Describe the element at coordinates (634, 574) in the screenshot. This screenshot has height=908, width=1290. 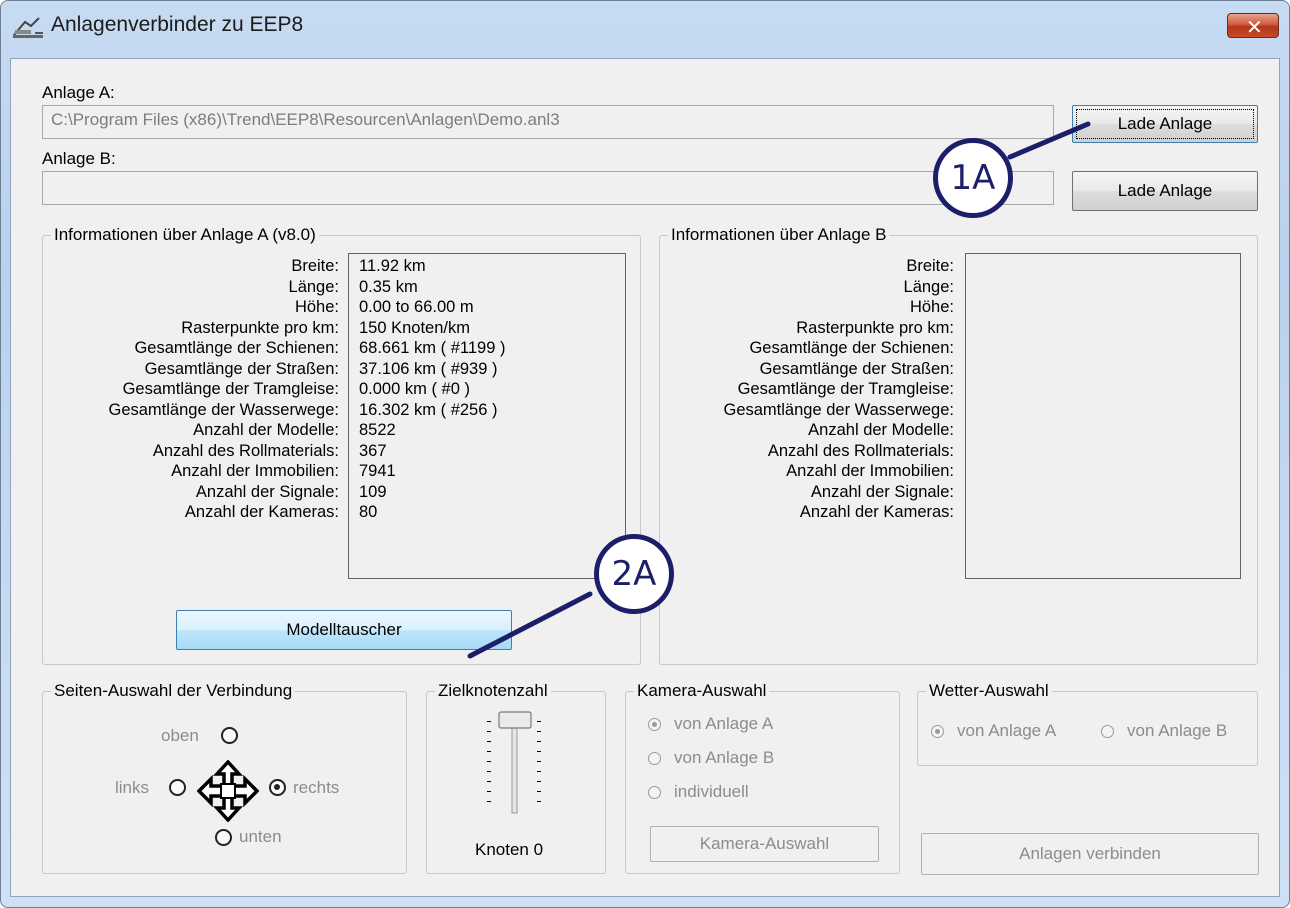
I see `callout-2a: 2A` at that location.